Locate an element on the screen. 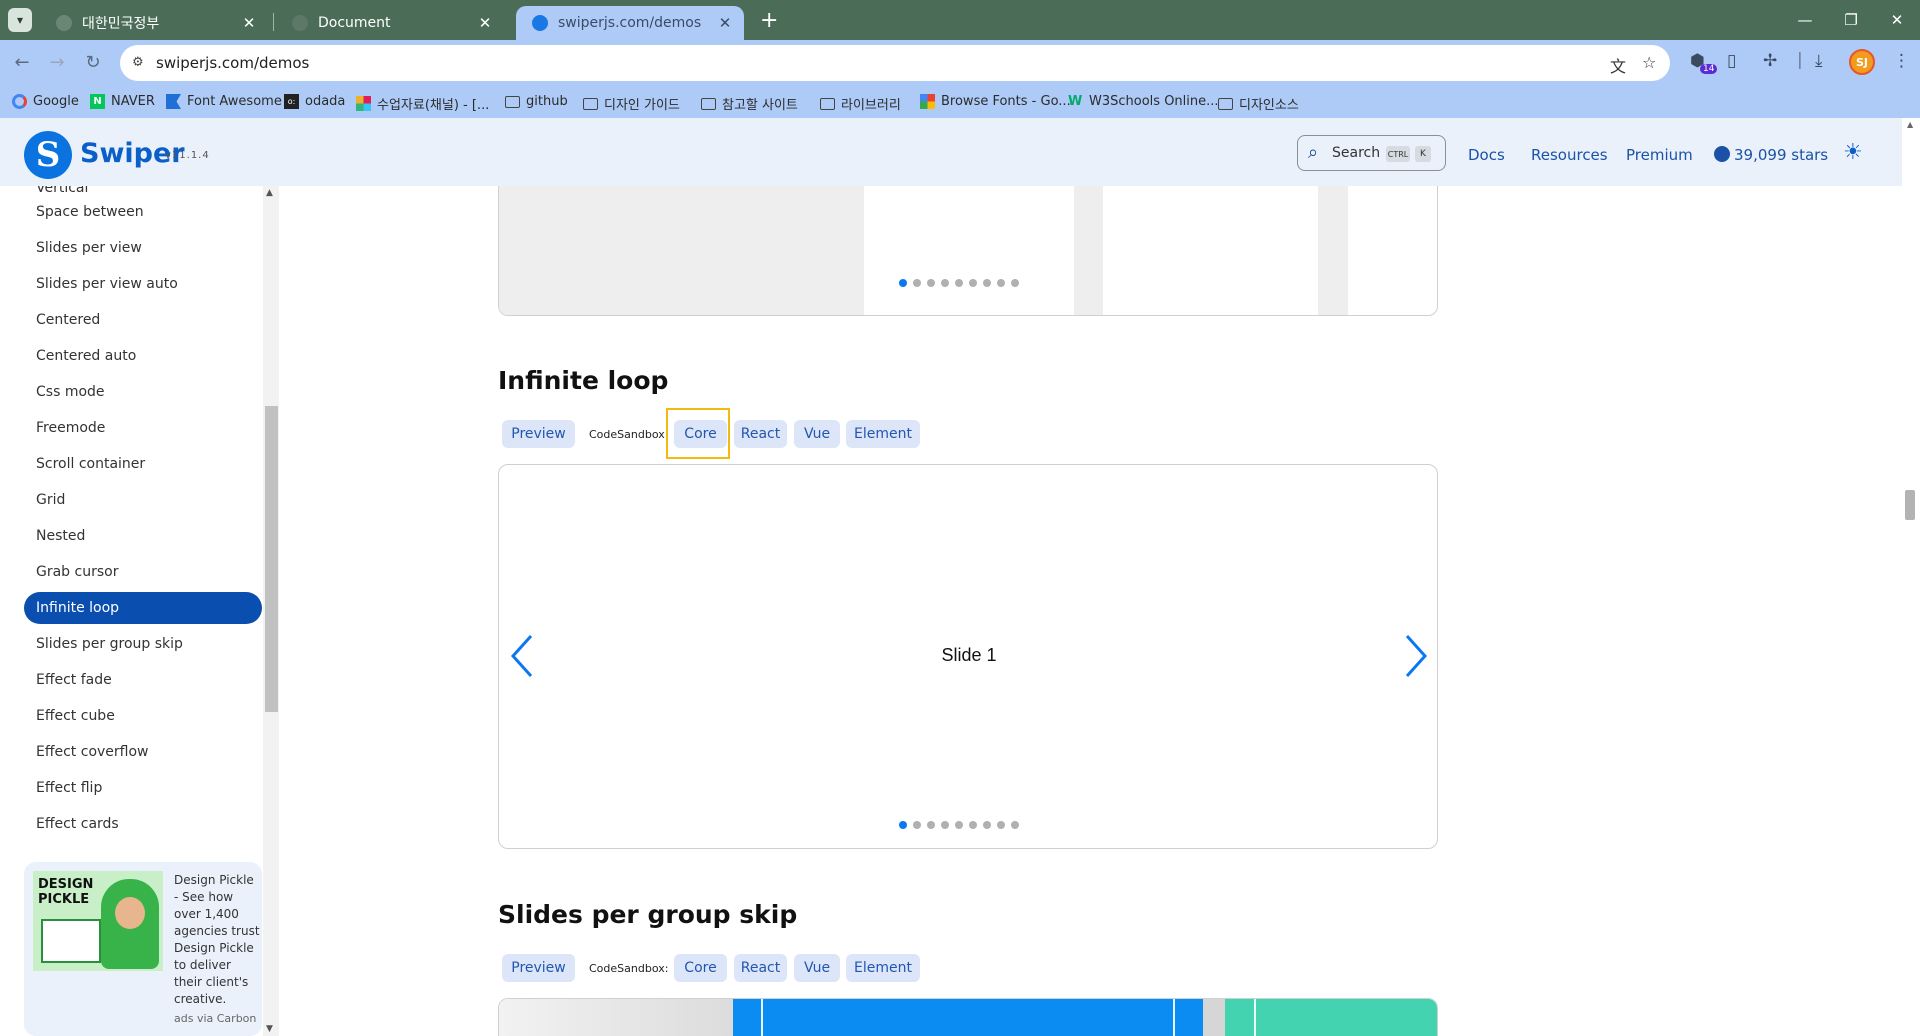 Image resolution: width=1920 pixels, height=1036 pixels. bookmark-folder-reference: 참고할 사이트 is located at coordinates (749, 103).